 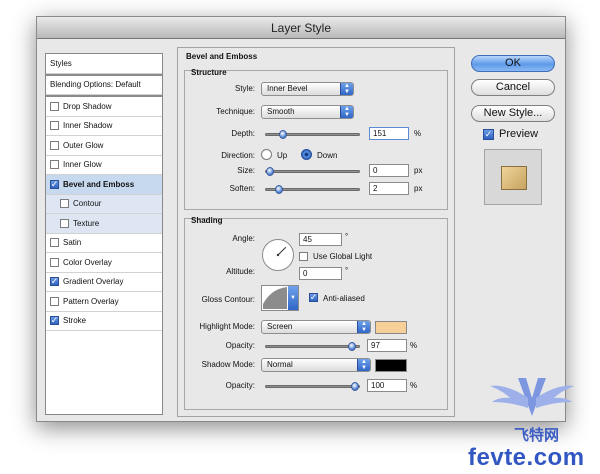 What do you see at coordinates (99, 184) in the screenshot?
I see `style-item-label: Bevel and Emboss` at bounding box center [99, 184].